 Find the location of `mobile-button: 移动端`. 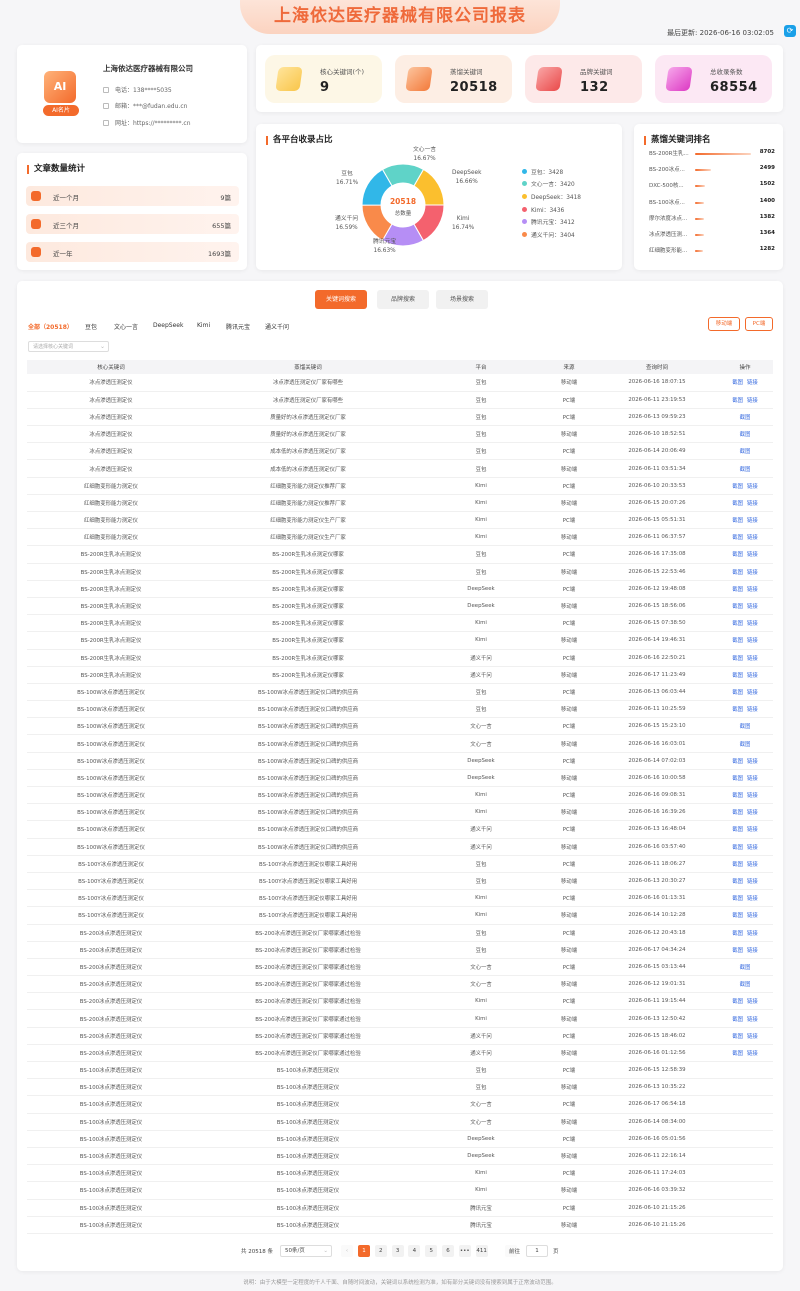

mobile-button: 移动端 is located at coordinates (724, 324).